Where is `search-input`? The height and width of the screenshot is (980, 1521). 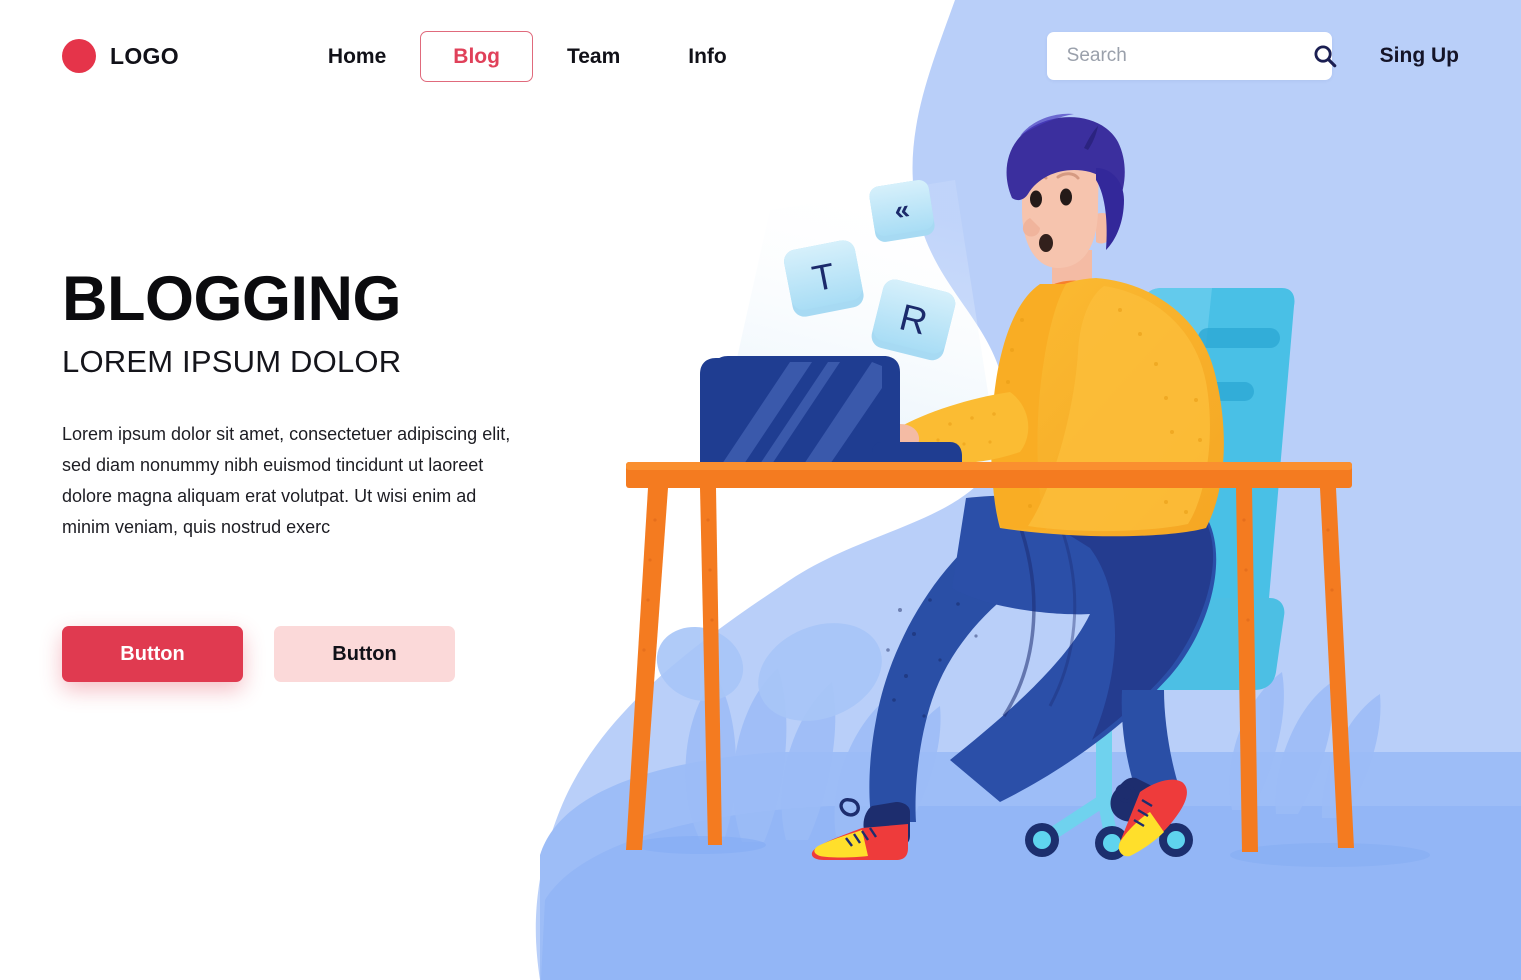 search-input is located at coordinates (1189, 56).